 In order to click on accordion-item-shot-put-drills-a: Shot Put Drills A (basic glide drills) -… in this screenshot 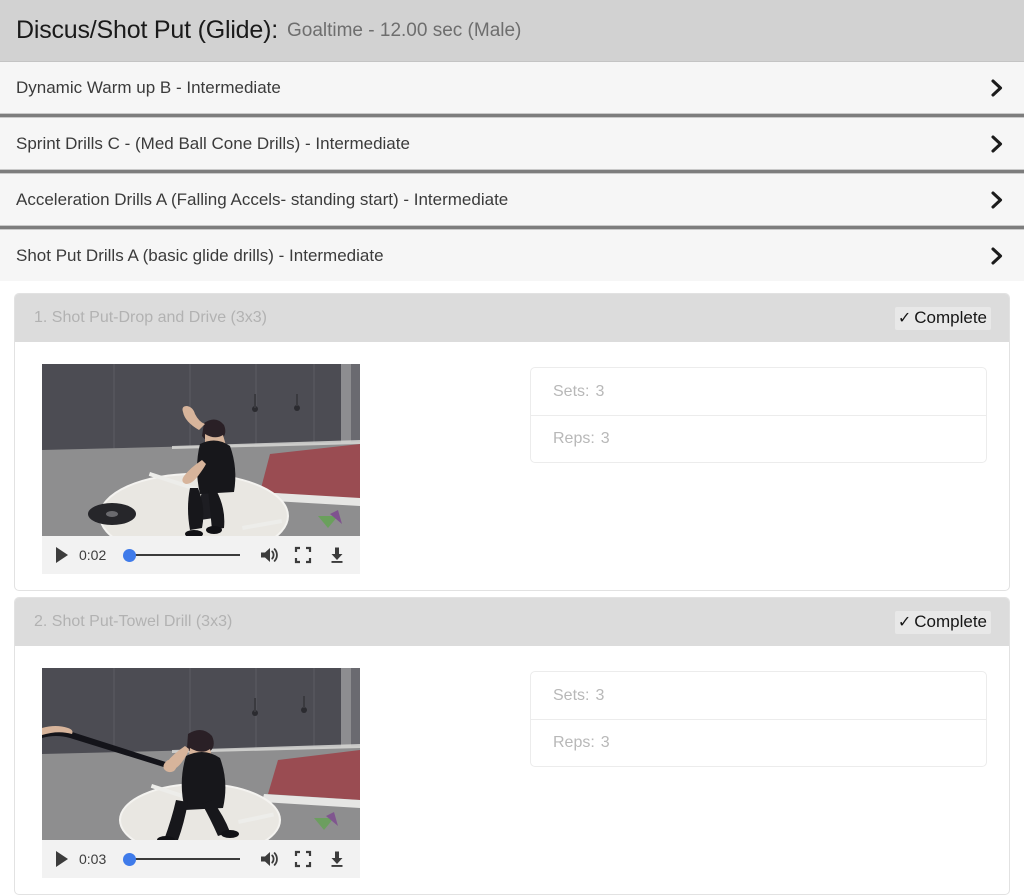, I will do `click(512, 255)`.